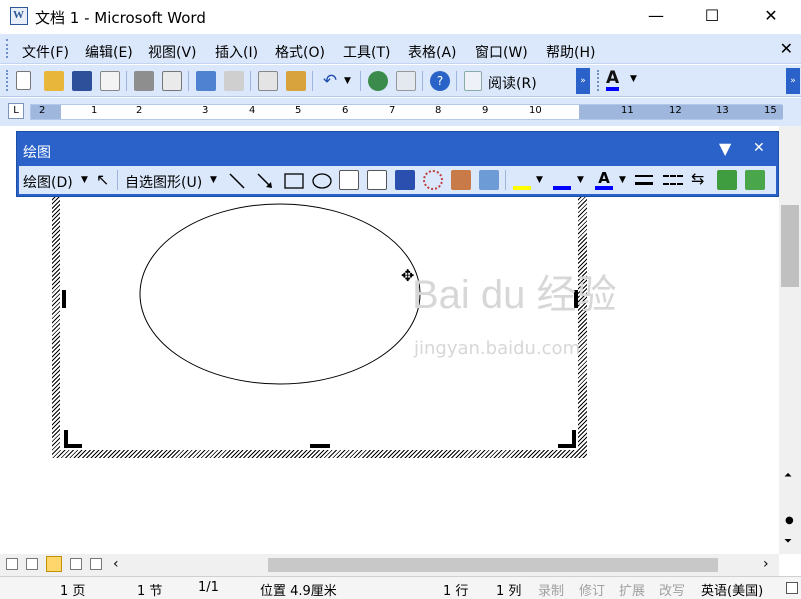 The image size is (801, 599). Describe the element at coordinates (627, 110) in the screenshot. I see `ruler-number: 11` at that location.